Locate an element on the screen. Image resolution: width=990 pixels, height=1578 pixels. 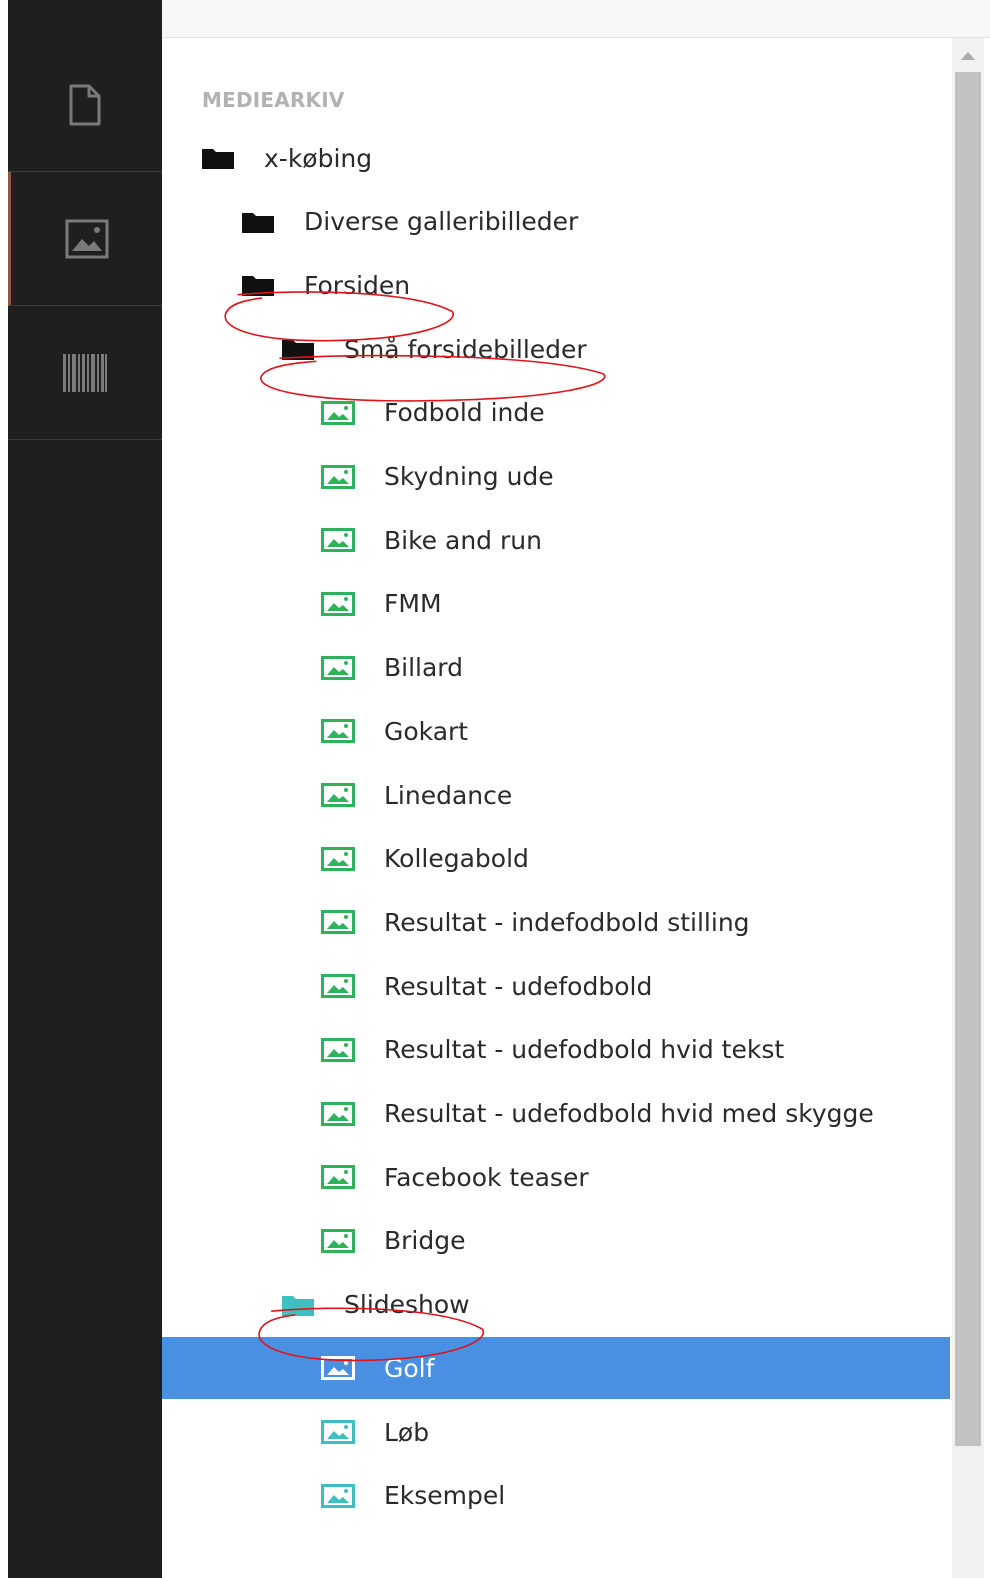
tree-node-image: Resultat - udefodbold hvid tekst is located at coordinates (556, 1050).